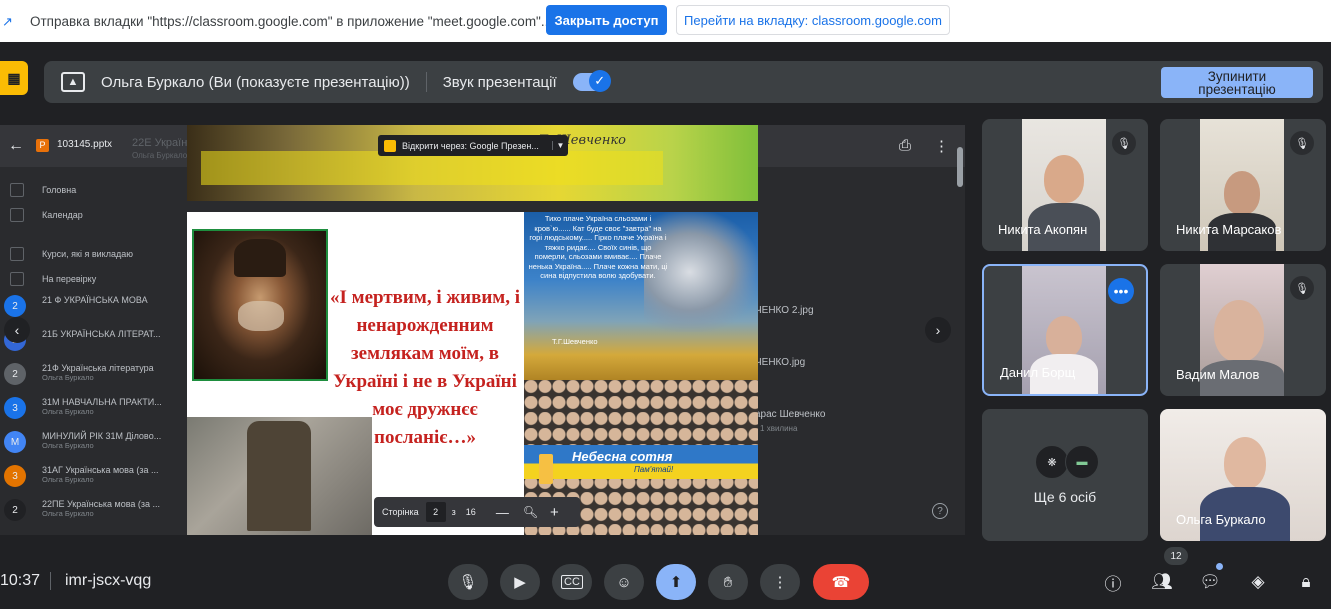 The width and height of the screenshot is (1331, 609). I want to click on sidebar-item-calendar: Календар, so click(92, 214).